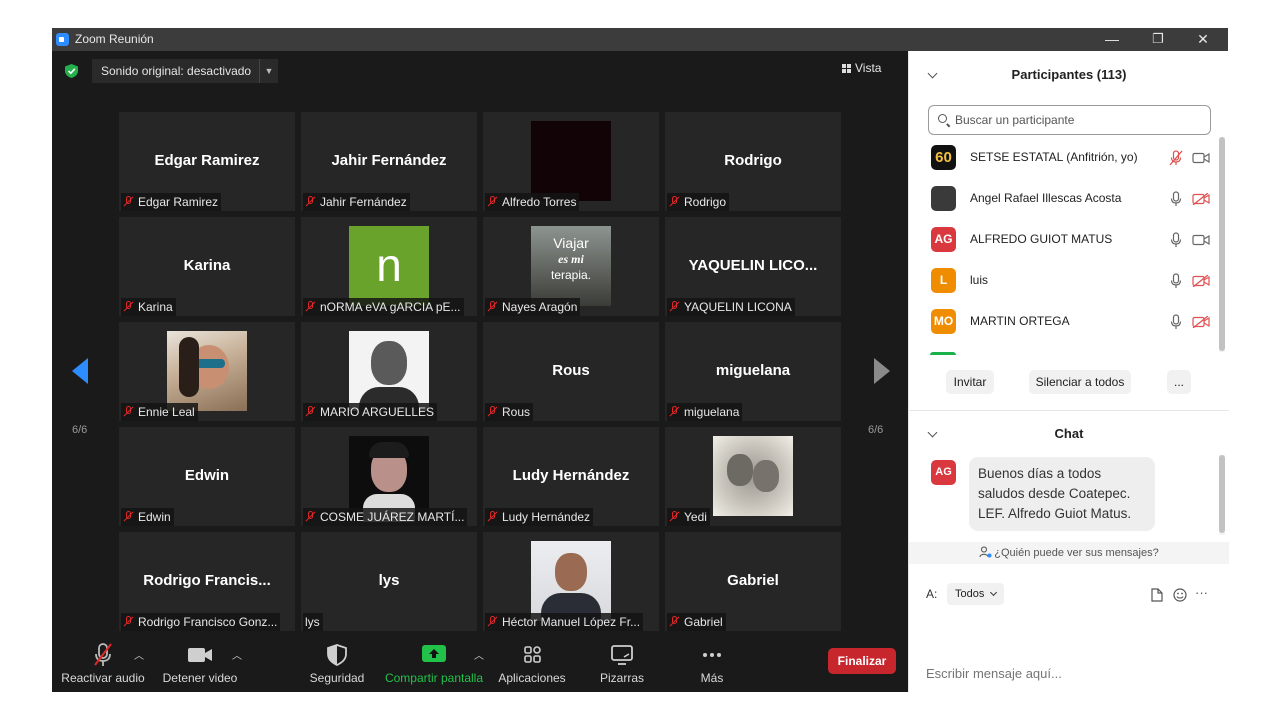 The width and height of the screenshot is (1280, 720). Describe the element at coordinates (200, 664) in the screenshot. I see `stop-video-button: Detener video` at that location.